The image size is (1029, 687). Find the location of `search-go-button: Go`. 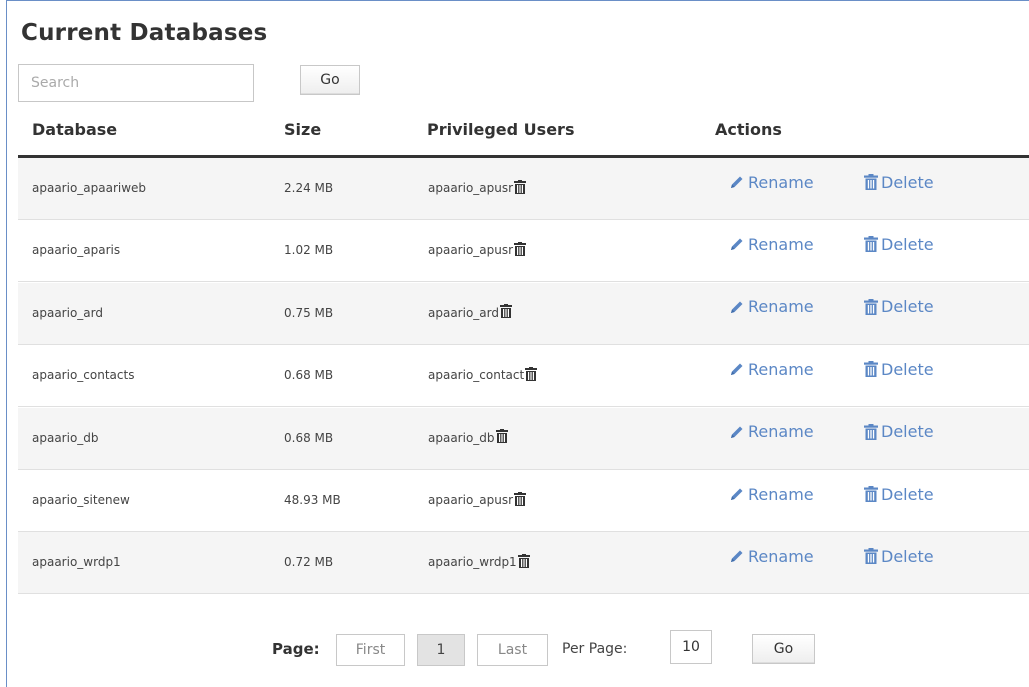

search-go-button: Go is located at coordinates (330, 80).